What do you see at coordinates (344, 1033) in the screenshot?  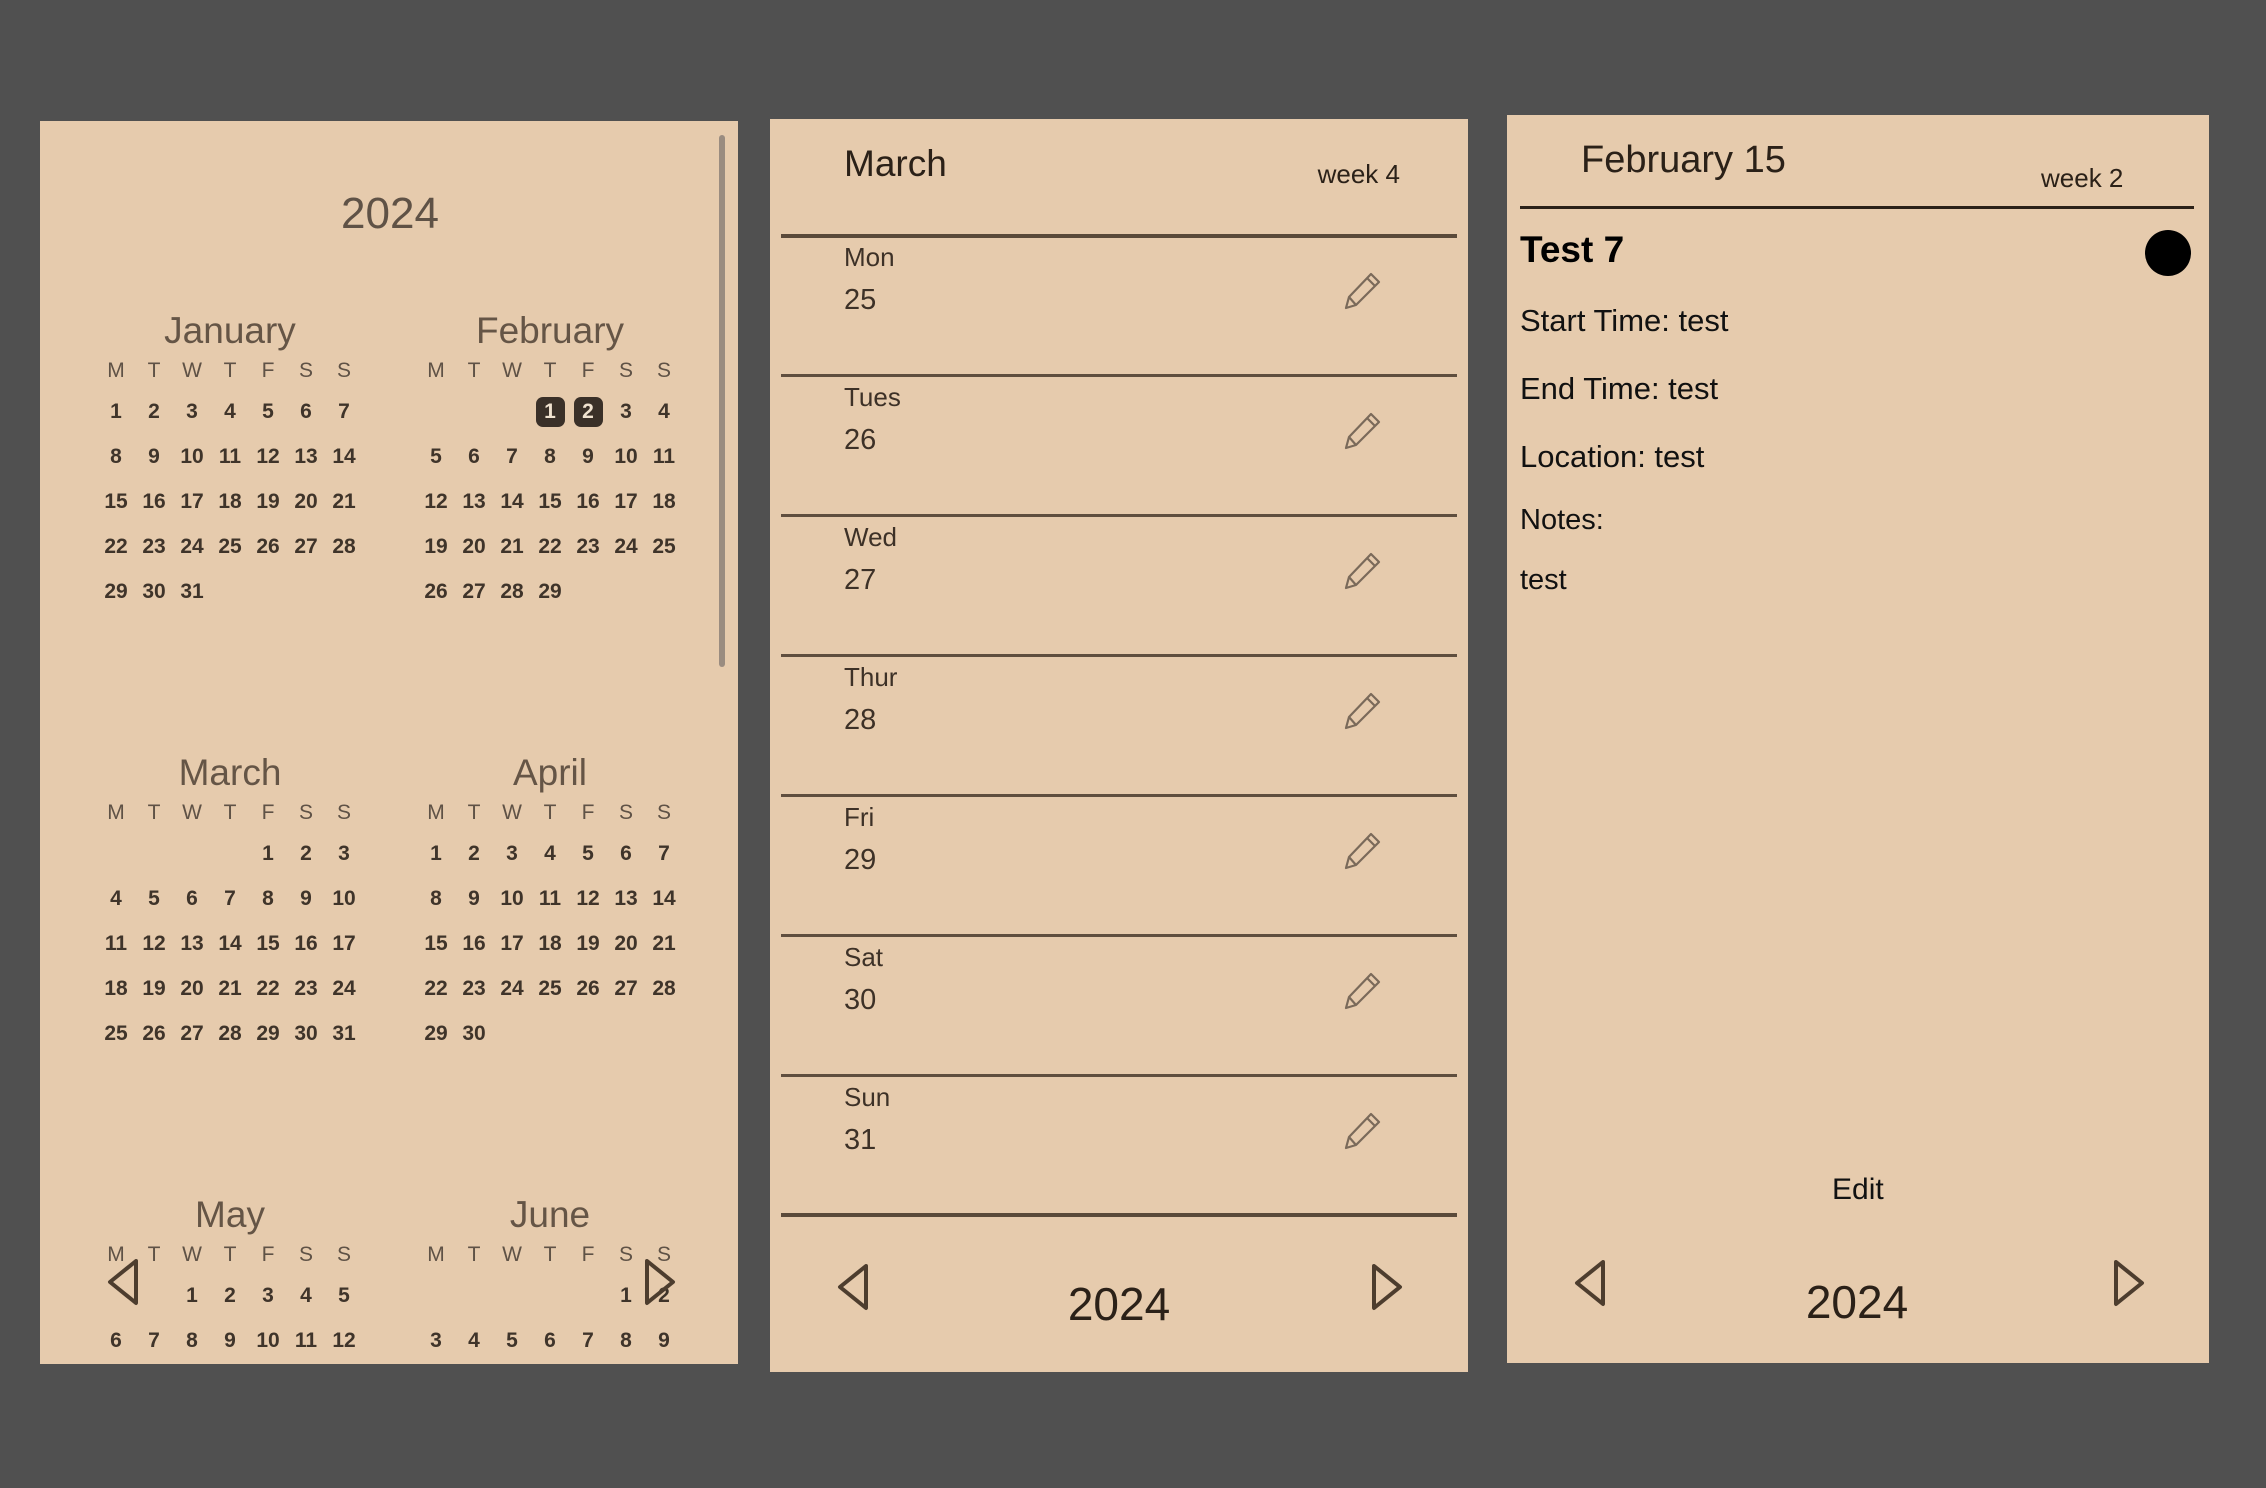 I see `day-cell: 31` at bounding box center [344, 1033].